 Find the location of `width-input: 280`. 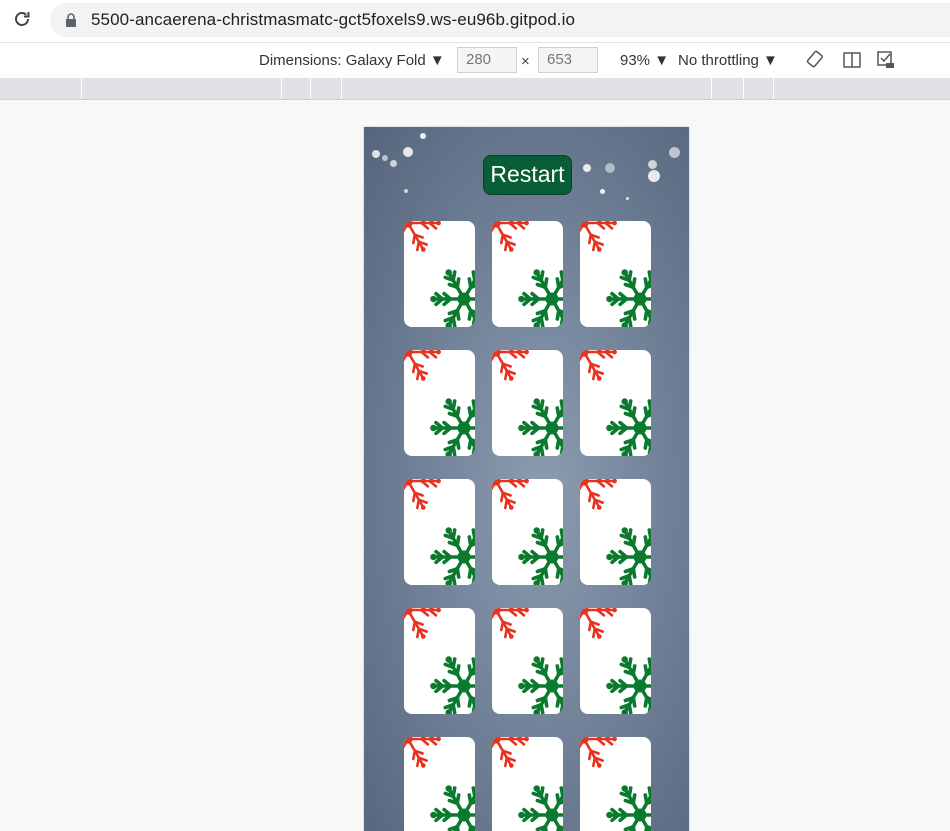

width-input: 280 is located at coordinates (487, 60).